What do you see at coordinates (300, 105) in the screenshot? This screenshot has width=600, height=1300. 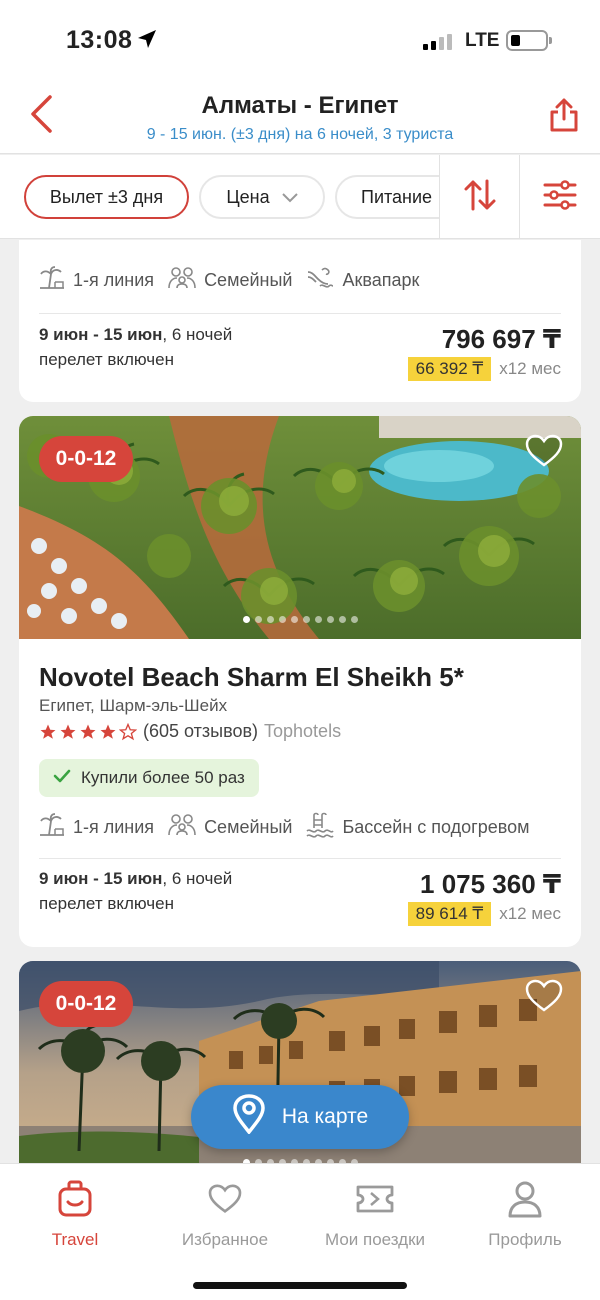 I see `page-title: Алматы - Египет` at bounding box center [300, 105].